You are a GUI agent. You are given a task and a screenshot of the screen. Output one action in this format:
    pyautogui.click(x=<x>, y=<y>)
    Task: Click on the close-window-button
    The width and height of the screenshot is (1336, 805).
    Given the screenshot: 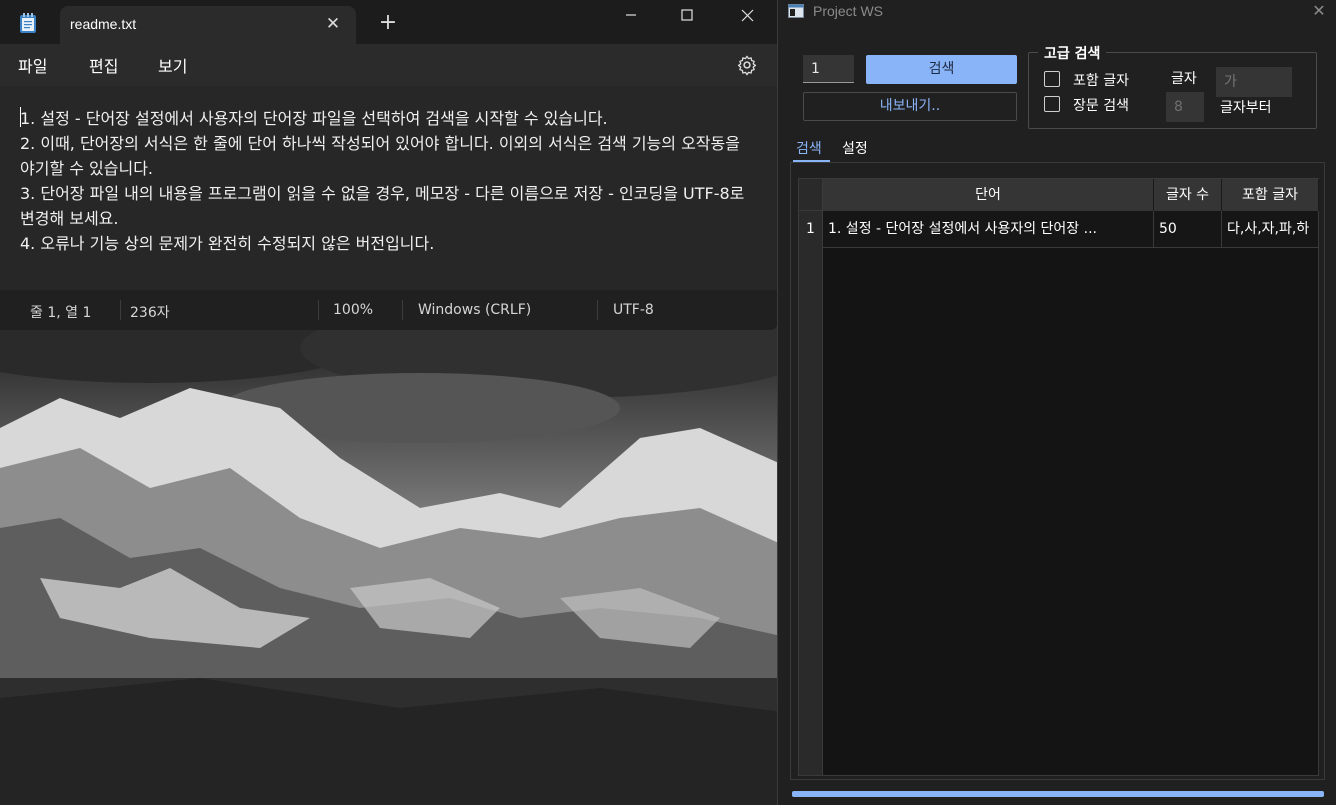 What is the action you would take?
    pyautogui.click(x=747, y=15)
    